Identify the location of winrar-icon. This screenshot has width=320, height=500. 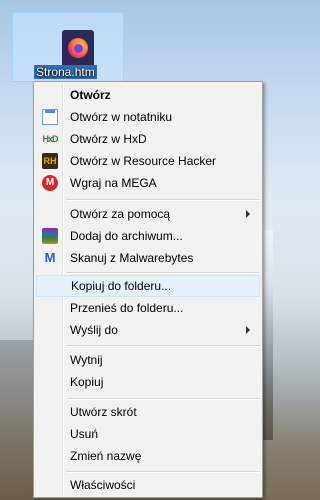
(50, 236).